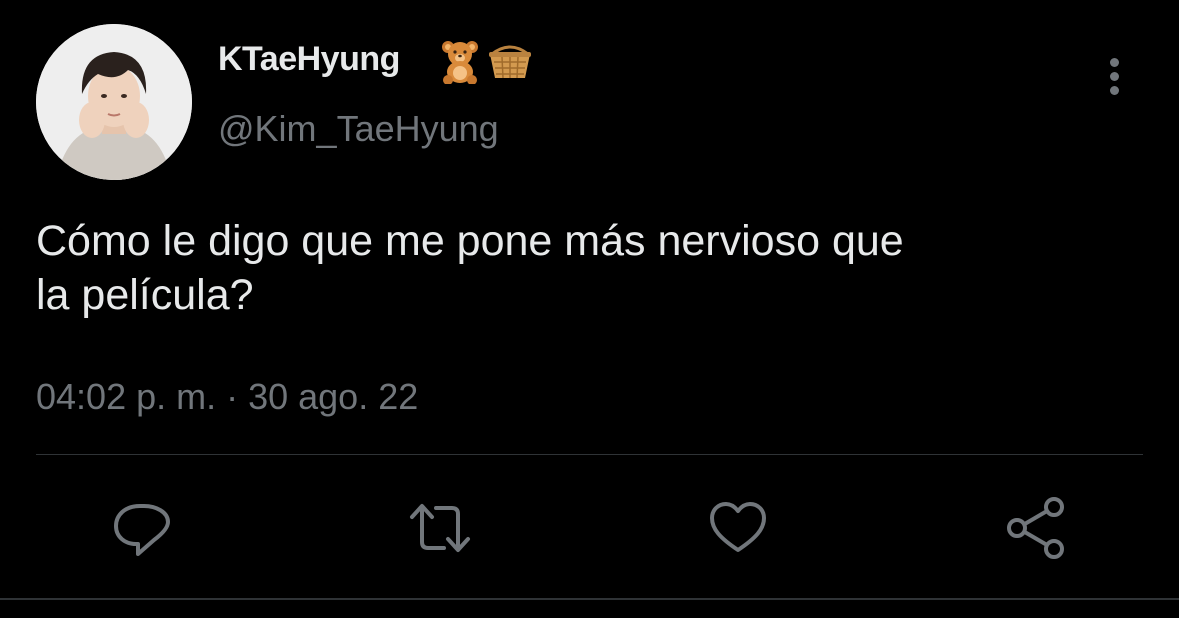 The image size is (1179, 618). I want to click on reply-icon, so click(142, 530).